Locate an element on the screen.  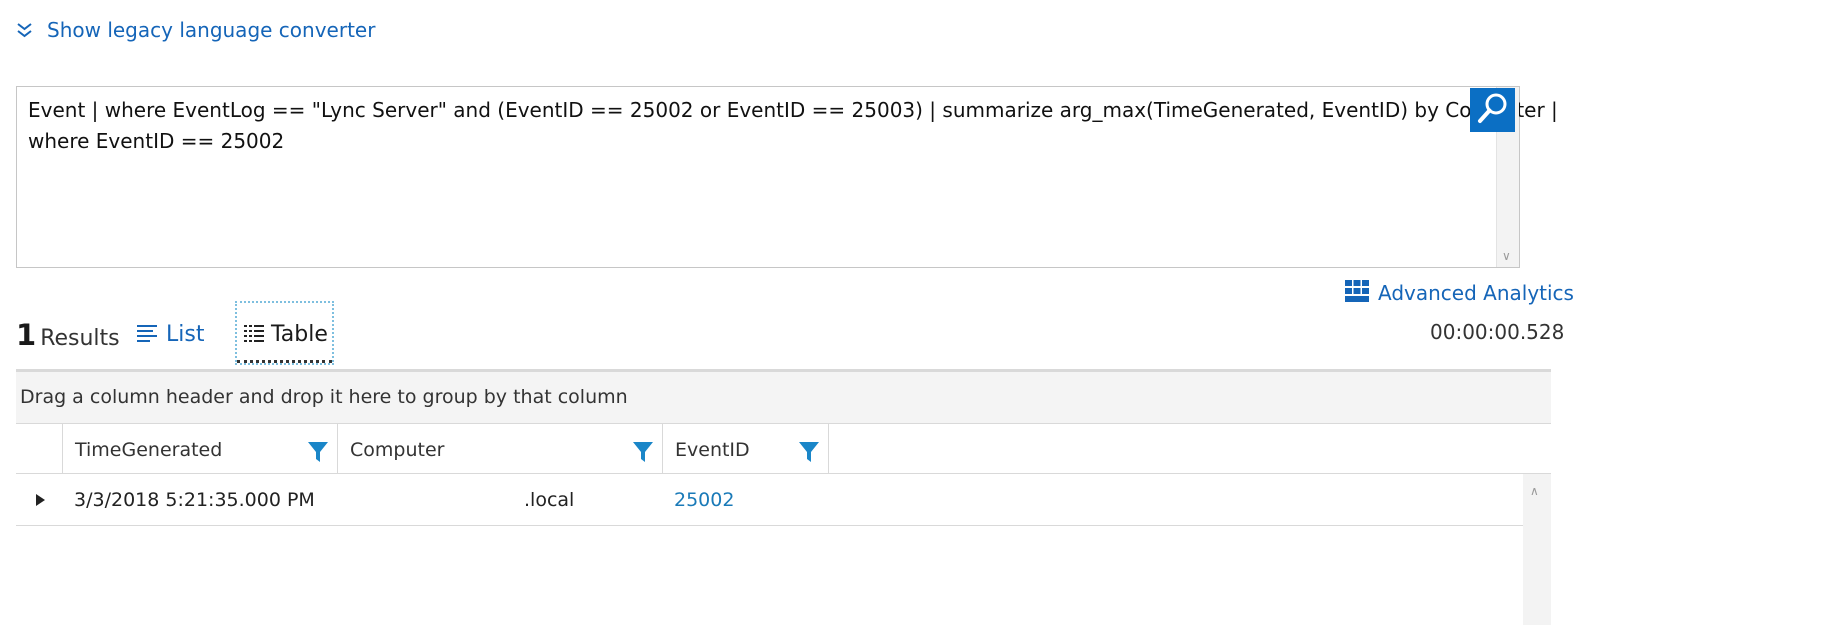
tab-table: Table is located at coordinates (284, 333).